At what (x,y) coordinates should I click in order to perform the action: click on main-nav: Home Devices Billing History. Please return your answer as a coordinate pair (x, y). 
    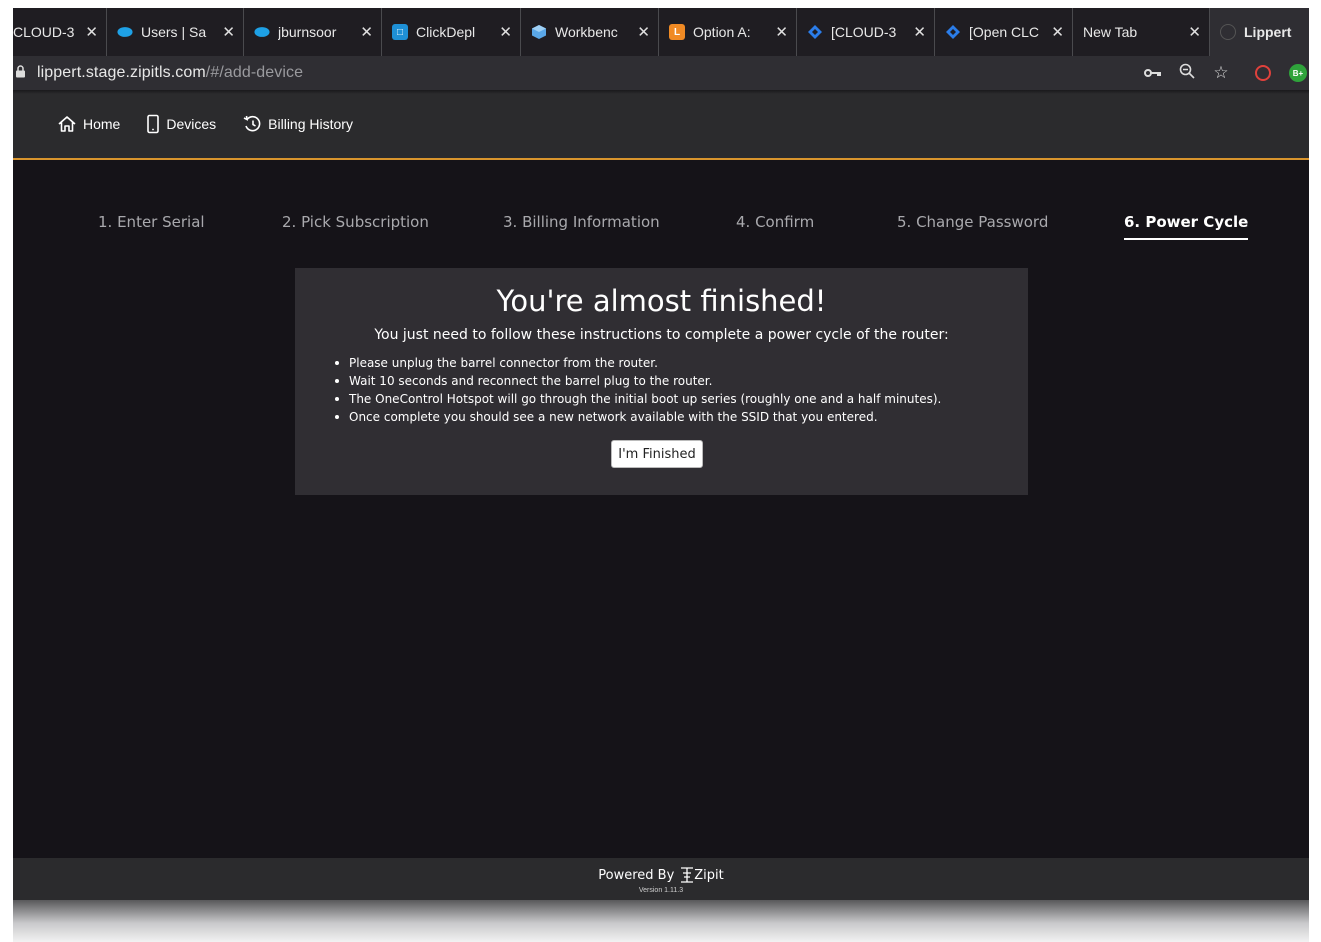
    Looking at the image, I should click on (218, 124).